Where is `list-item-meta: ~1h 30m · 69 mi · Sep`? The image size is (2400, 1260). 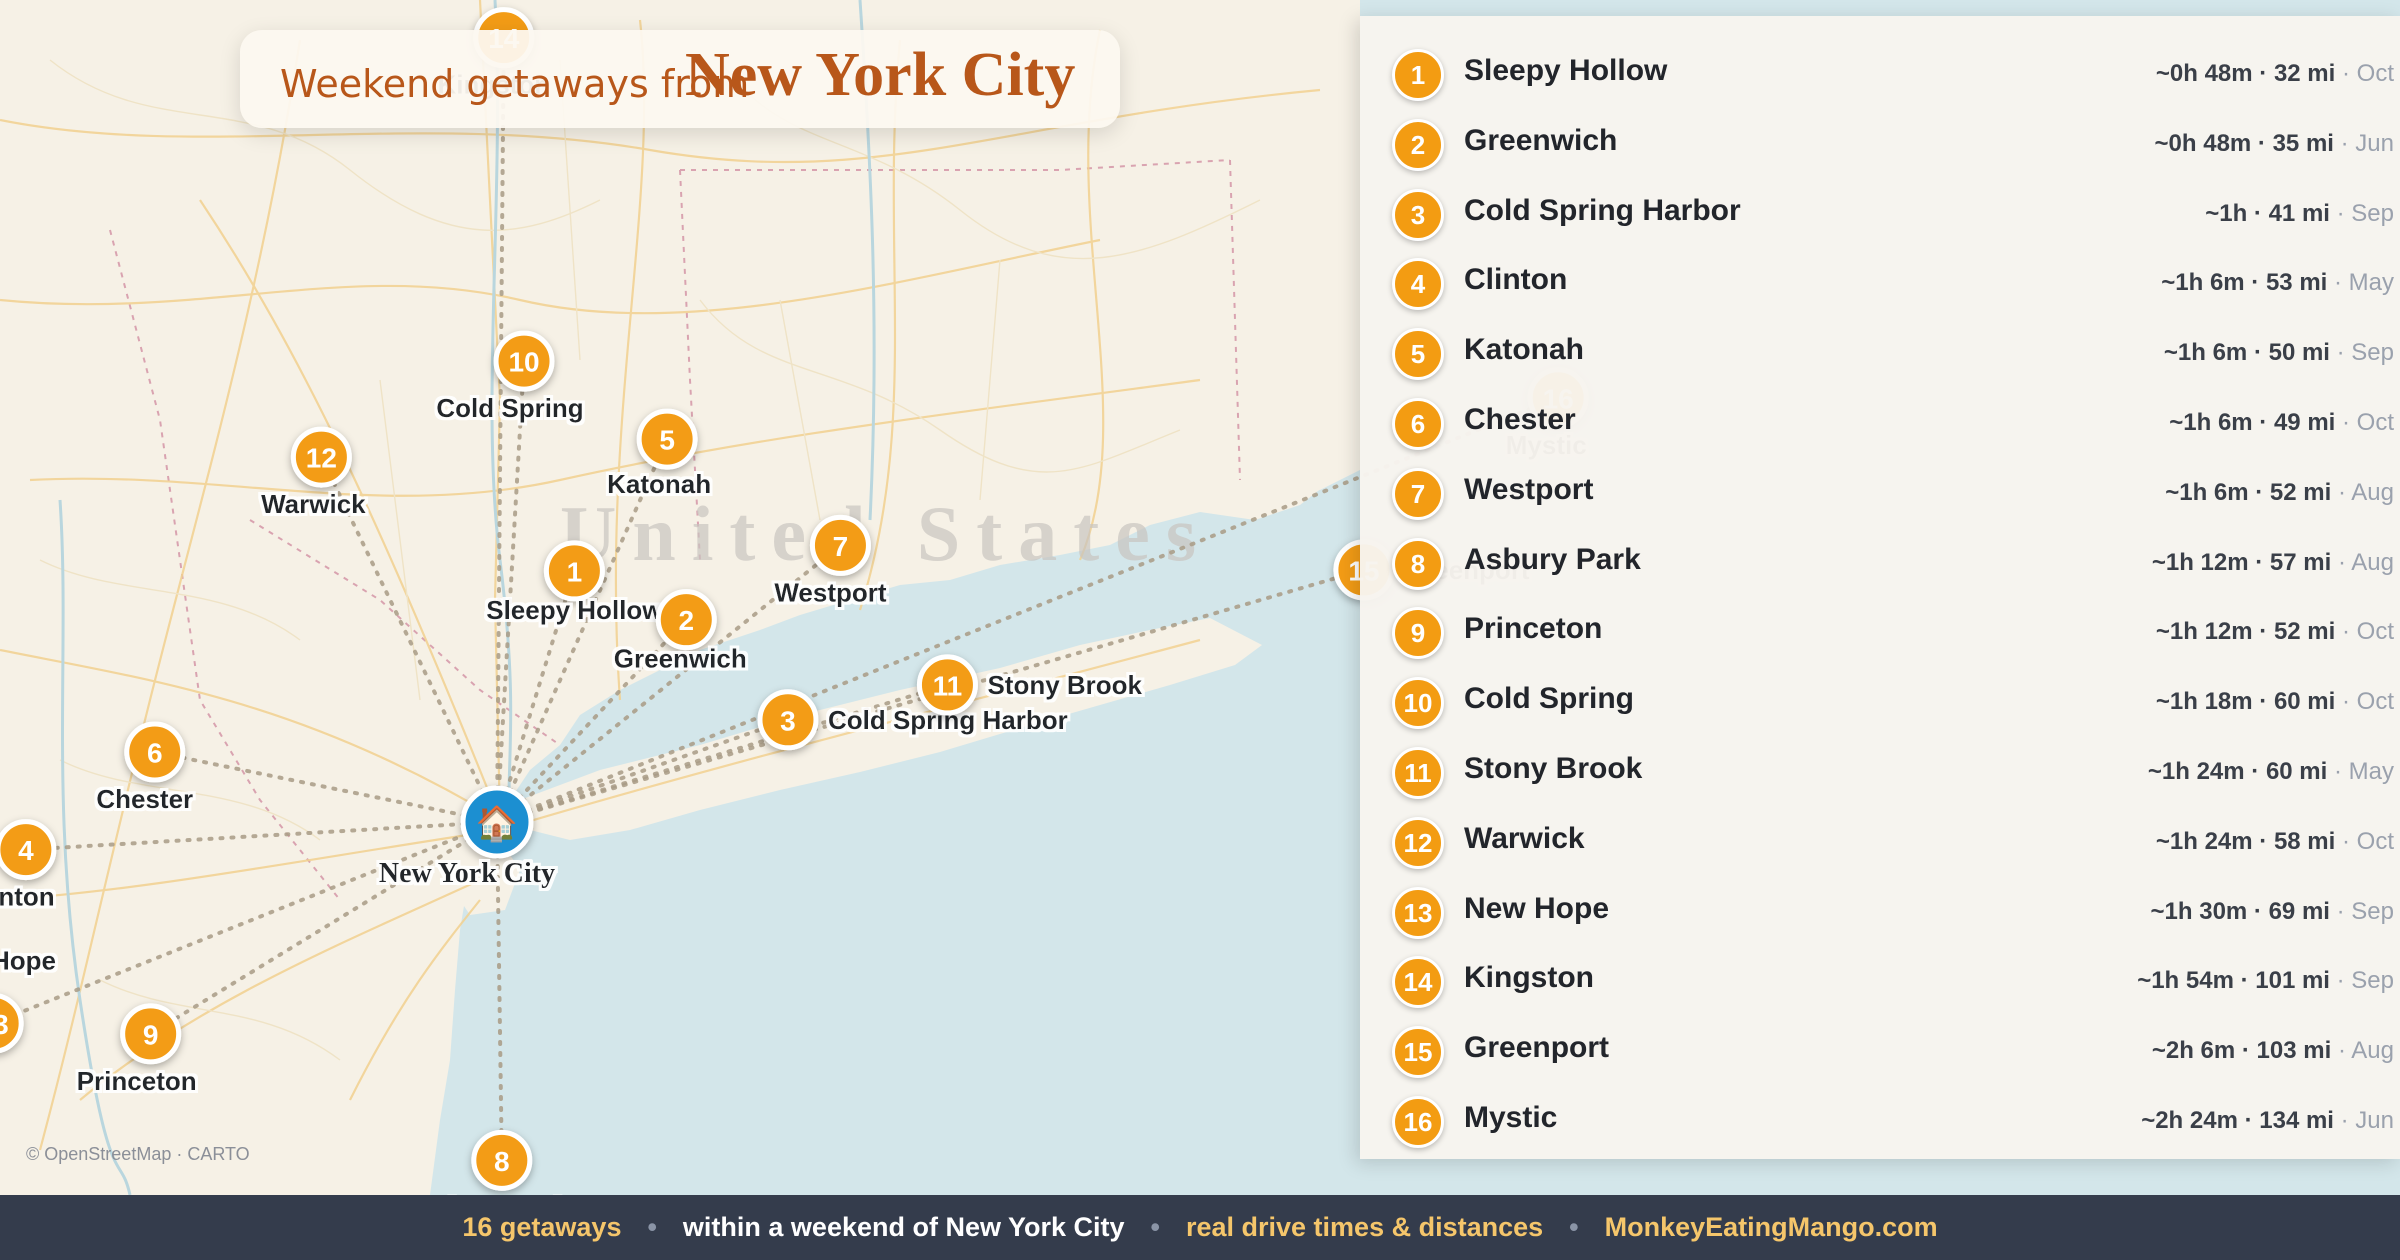 list-item-meta: ~1h 30m · 69 mi · Sep is located at coordinates (2272, 912).